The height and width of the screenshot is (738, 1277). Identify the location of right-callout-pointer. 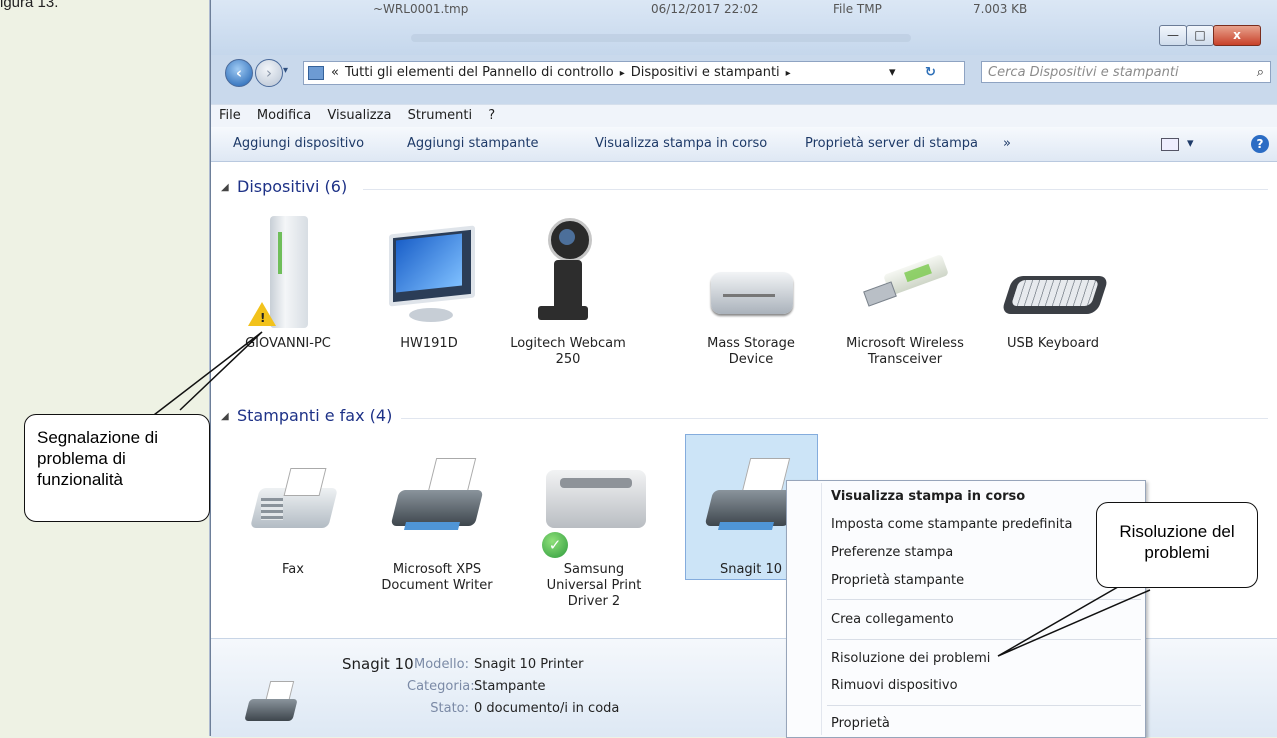
(1074, 618).